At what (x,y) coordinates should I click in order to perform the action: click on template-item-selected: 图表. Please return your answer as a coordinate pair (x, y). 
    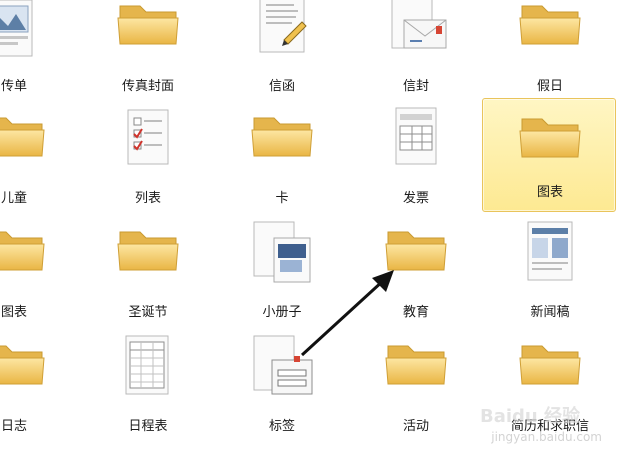
    Looking at the image, I should click on (549, 155).